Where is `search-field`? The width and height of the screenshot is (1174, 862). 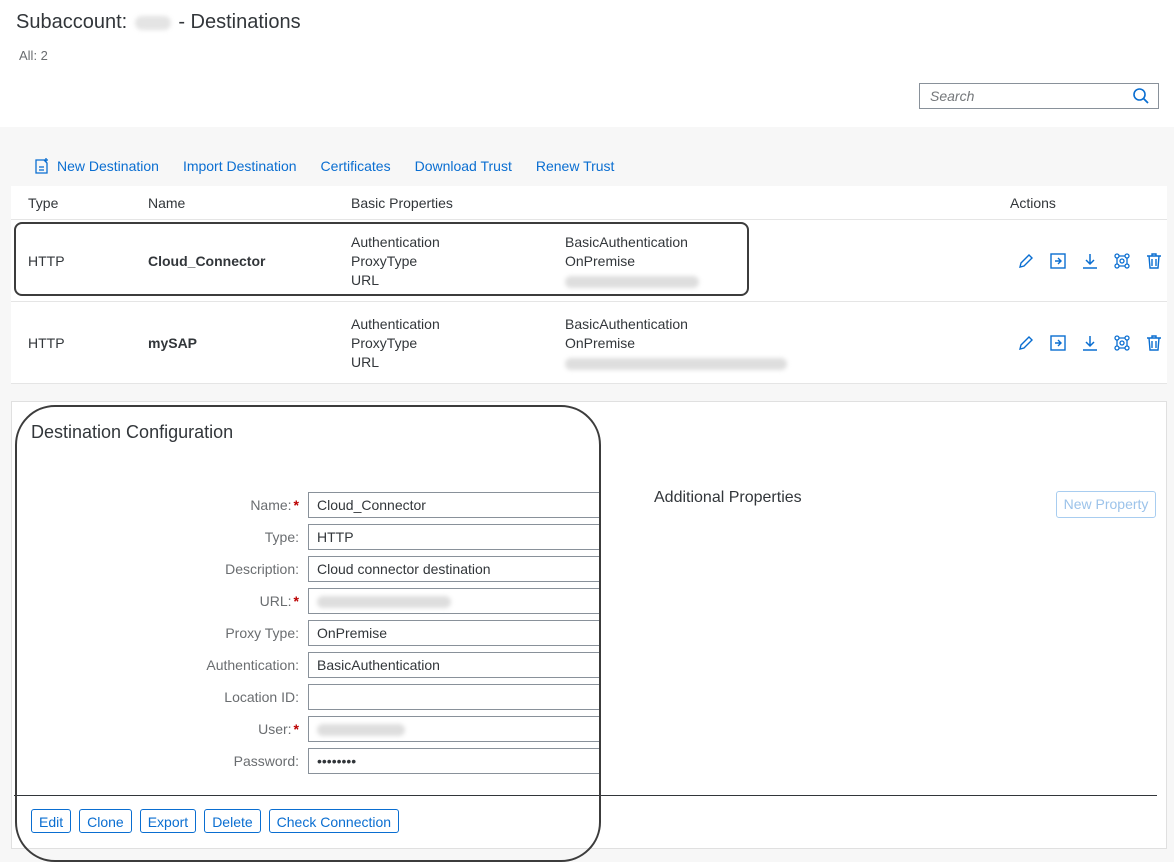
search-field is located at coordinates (1039, 96).